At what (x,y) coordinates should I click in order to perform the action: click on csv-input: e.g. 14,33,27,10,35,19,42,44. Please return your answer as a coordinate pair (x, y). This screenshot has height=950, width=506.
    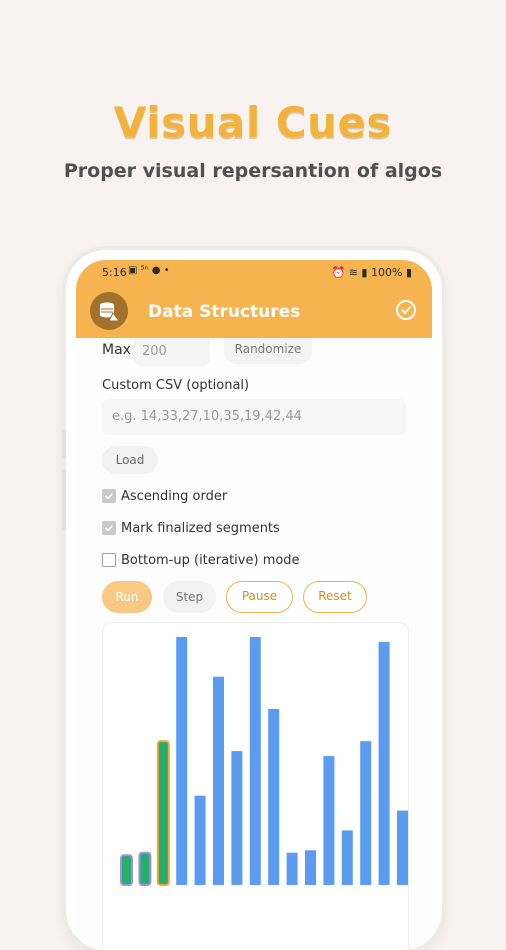
    Looking at the image, I should click on (254, 417).